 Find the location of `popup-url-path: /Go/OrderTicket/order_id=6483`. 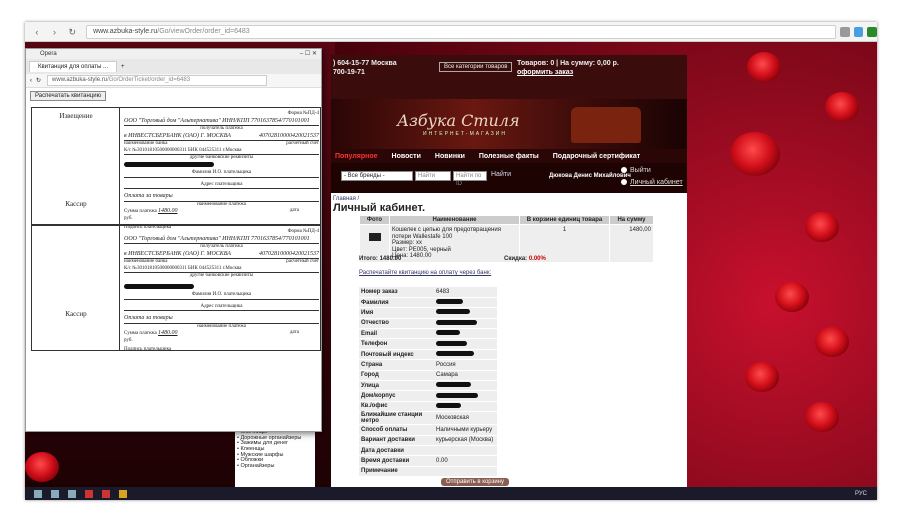

popup-url-path: /Go/OrderTicket/order_id=6483 is located at coordinates (149, 80).